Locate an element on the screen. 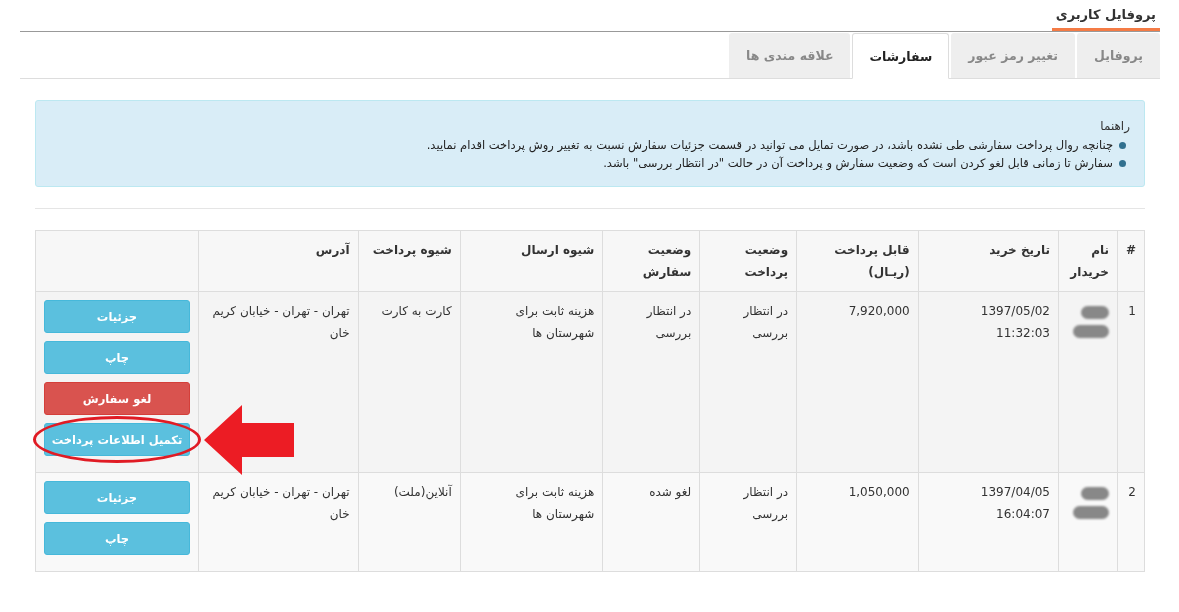 This screenshot has width=1179, height=612. column-header: قابل پرداخت (ریـال) is located at coordinates (857, 261).